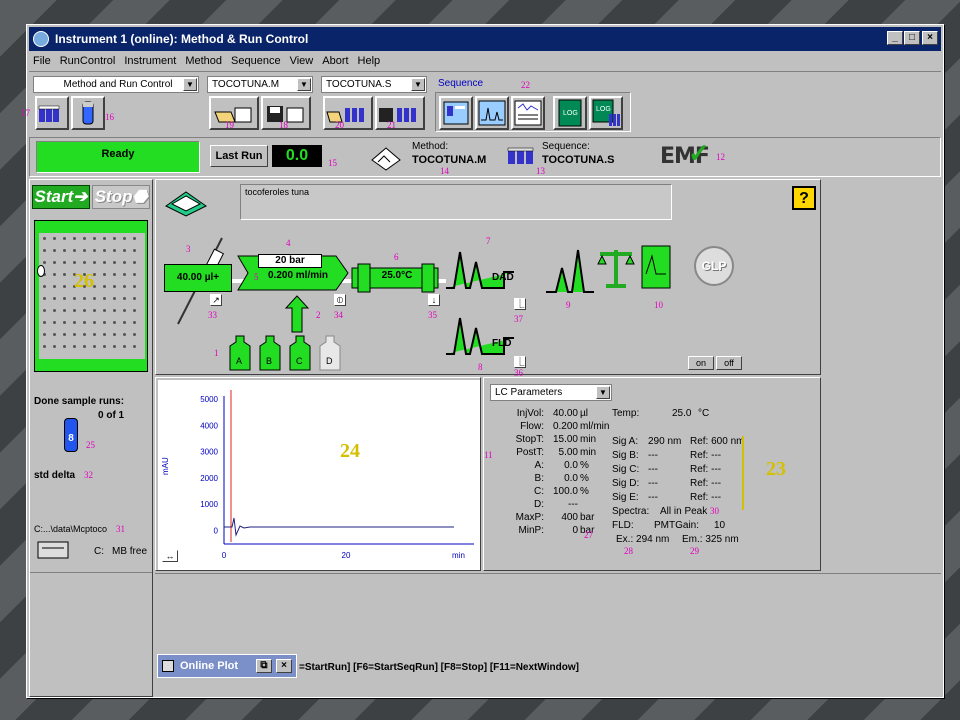 The width and height of the screenshot is (960, 720). Describe the element at coordinates (400, 113) in the screenshot. I see `save-sequence-button` at that location.